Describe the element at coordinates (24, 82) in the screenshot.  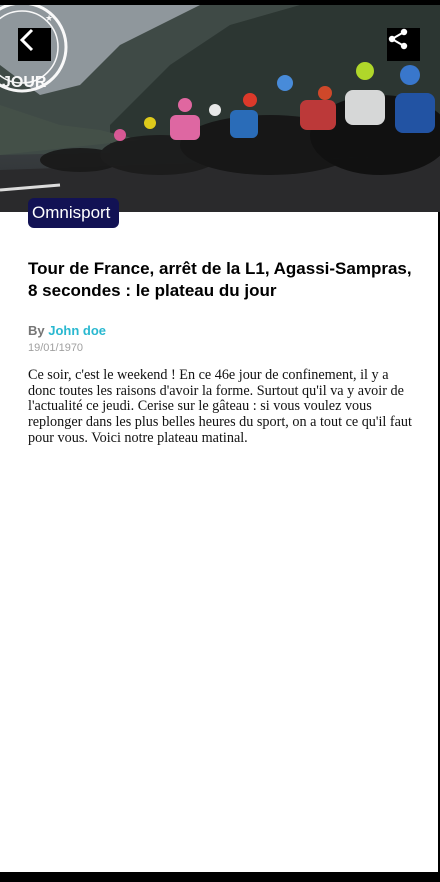
I see `svg-text: JOUR` at that location.